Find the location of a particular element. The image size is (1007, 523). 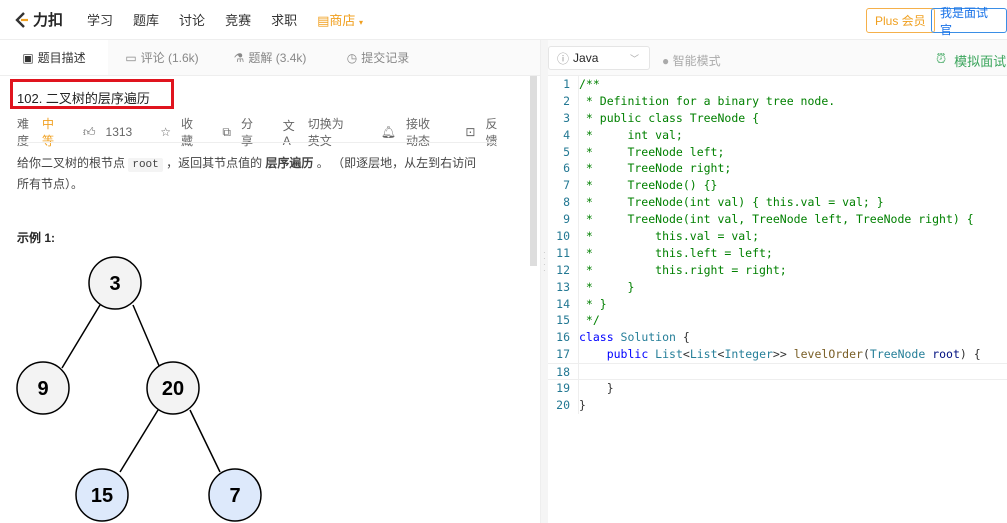

language-value: Java is located at coordinates (586, 58).